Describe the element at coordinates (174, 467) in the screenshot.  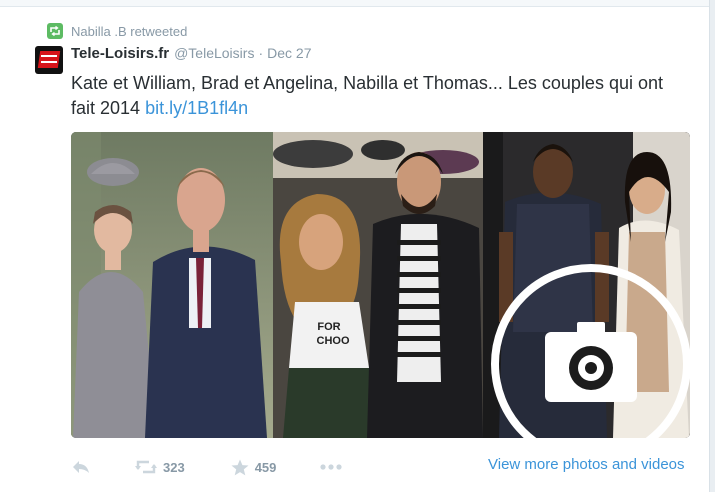
I see `retweet-count: 323` at that location.